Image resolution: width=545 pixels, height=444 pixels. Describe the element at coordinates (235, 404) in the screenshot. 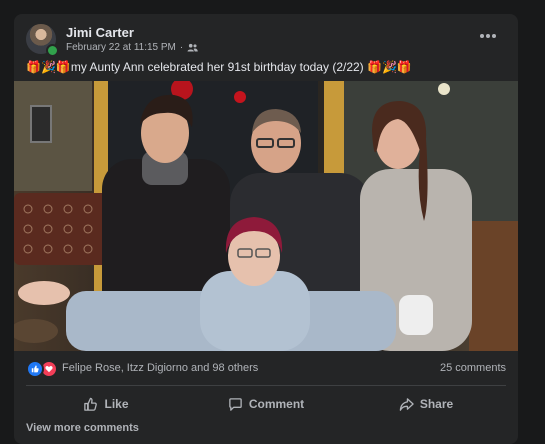

I see `comment-icon` at that location.